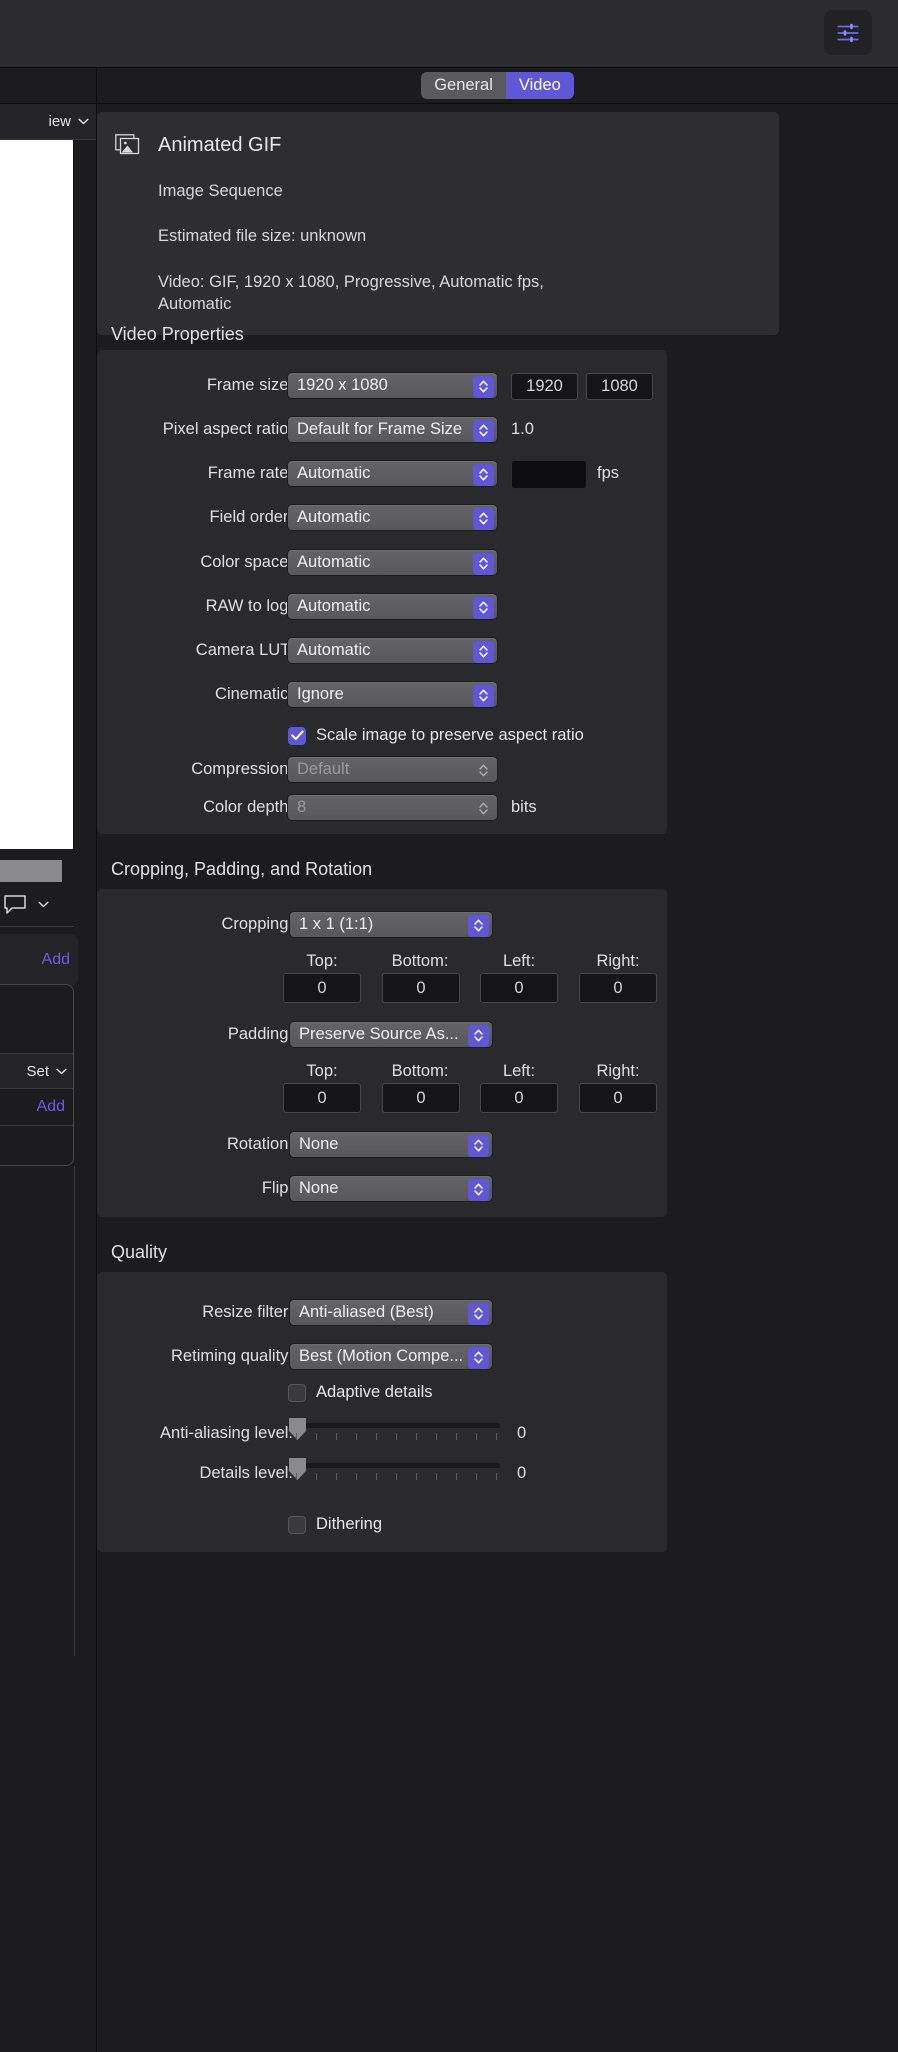  I want to click on cropping-value: 1 x 1 (1:1), so click(336, 924).